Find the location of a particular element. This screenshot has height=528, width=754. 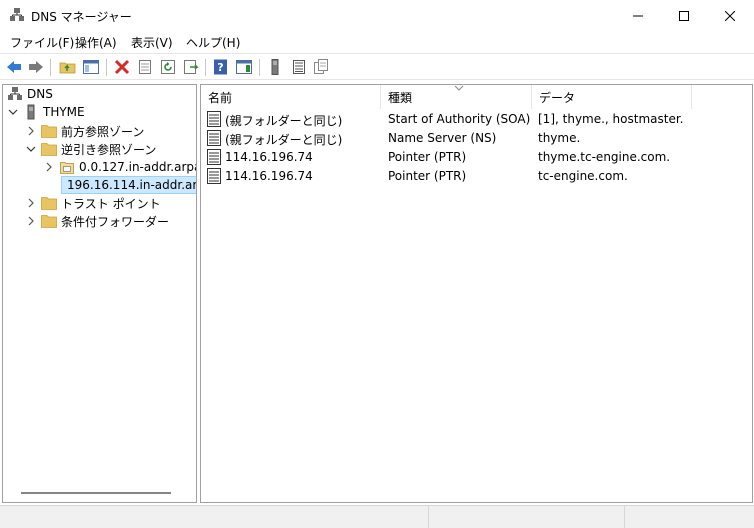

minimize-icon is located at coordinates (638, 15).